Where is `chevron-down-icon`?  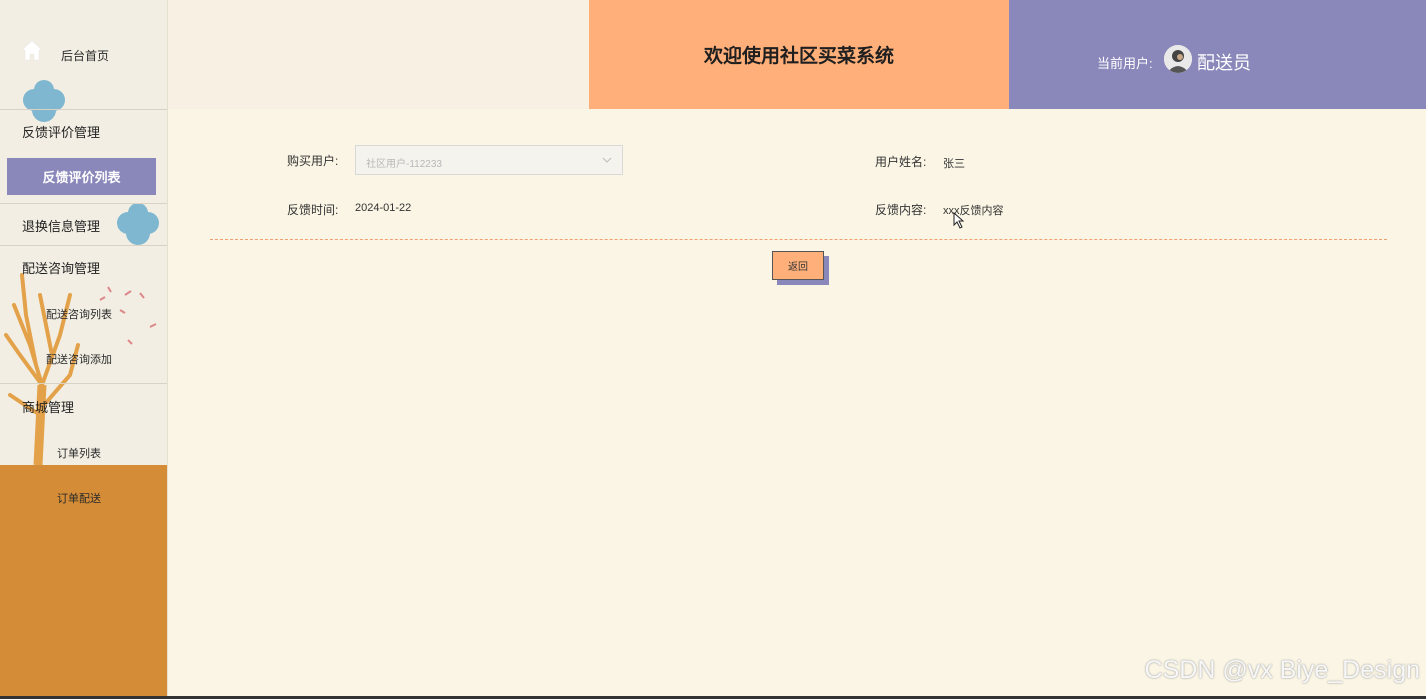
chevron-down-icon is located at coordinates (607, 160).